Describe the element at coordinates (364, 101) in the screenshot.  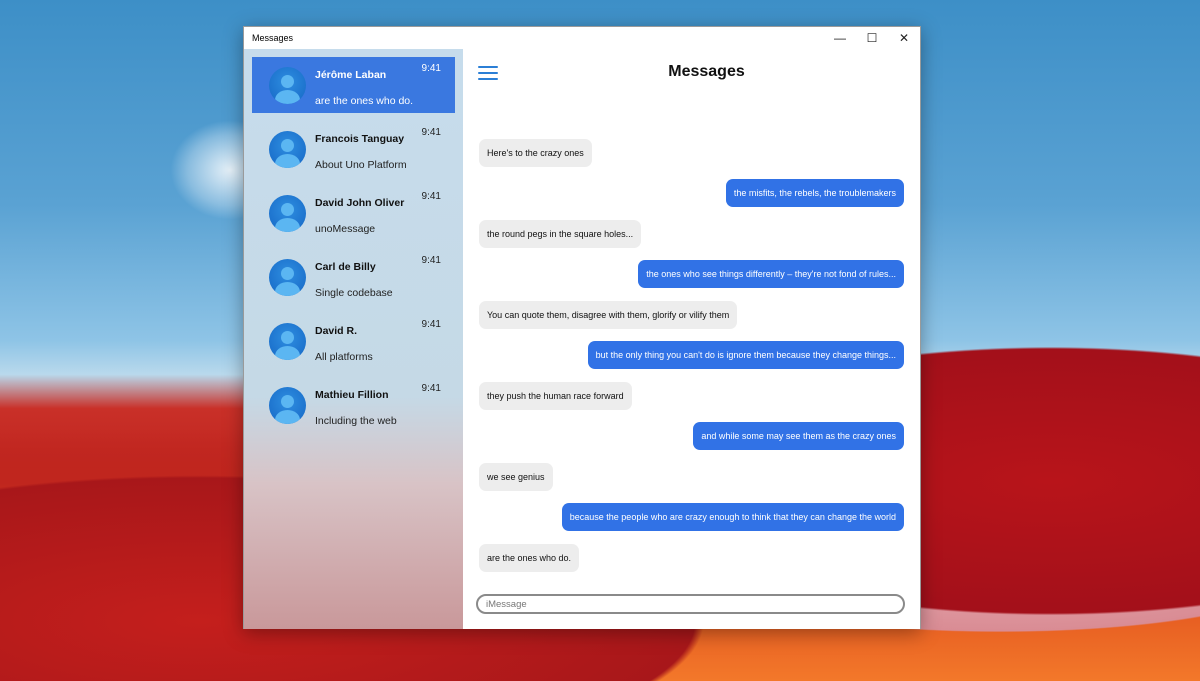
I see `contact-preview: are the ones who do.` at that location.